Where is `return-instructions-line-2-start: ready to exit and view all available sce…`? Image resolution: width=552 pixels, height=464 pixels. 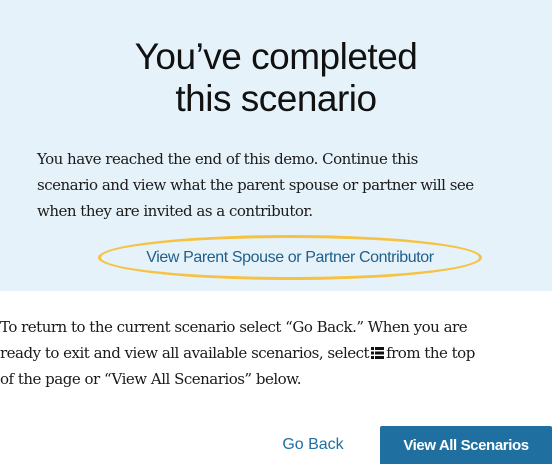 return-instructions-line-2-start: ready to exit and view all available sce… is located at coordinates (185, 353).